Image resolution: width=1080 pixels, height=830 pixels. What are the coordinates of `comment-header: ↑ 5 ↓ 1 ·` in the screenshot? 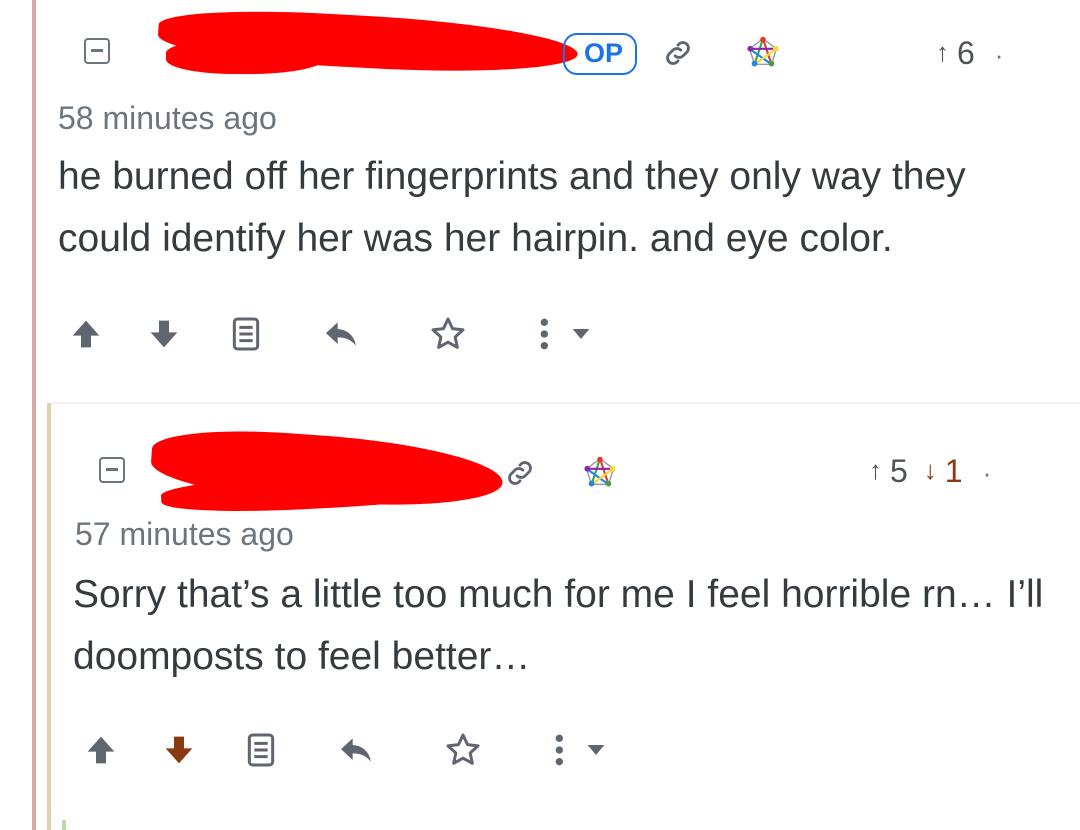 It's located at (565, 470).